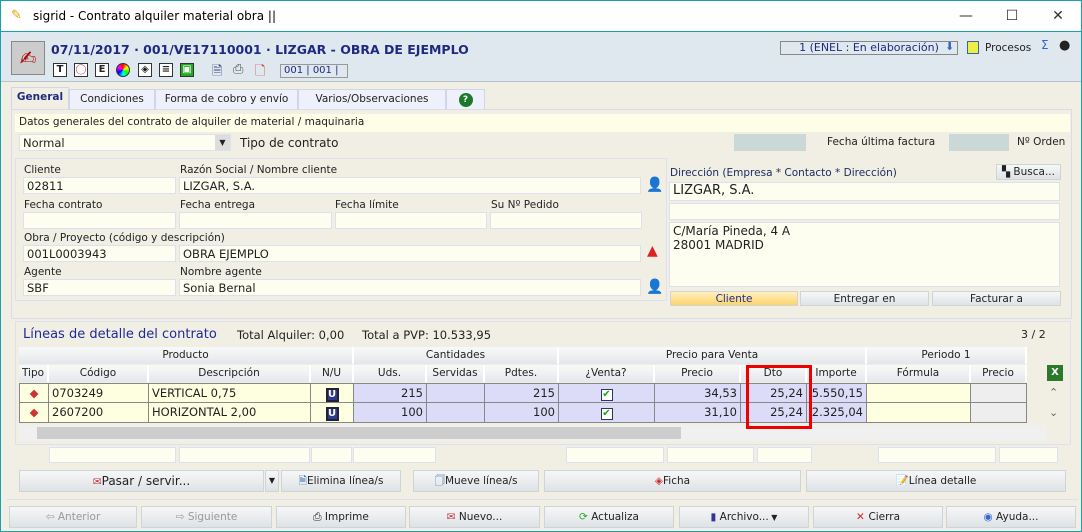 The image size is (1082, 532). I want to click on scroll-up-icon: ⌃, so click(1053, 392).